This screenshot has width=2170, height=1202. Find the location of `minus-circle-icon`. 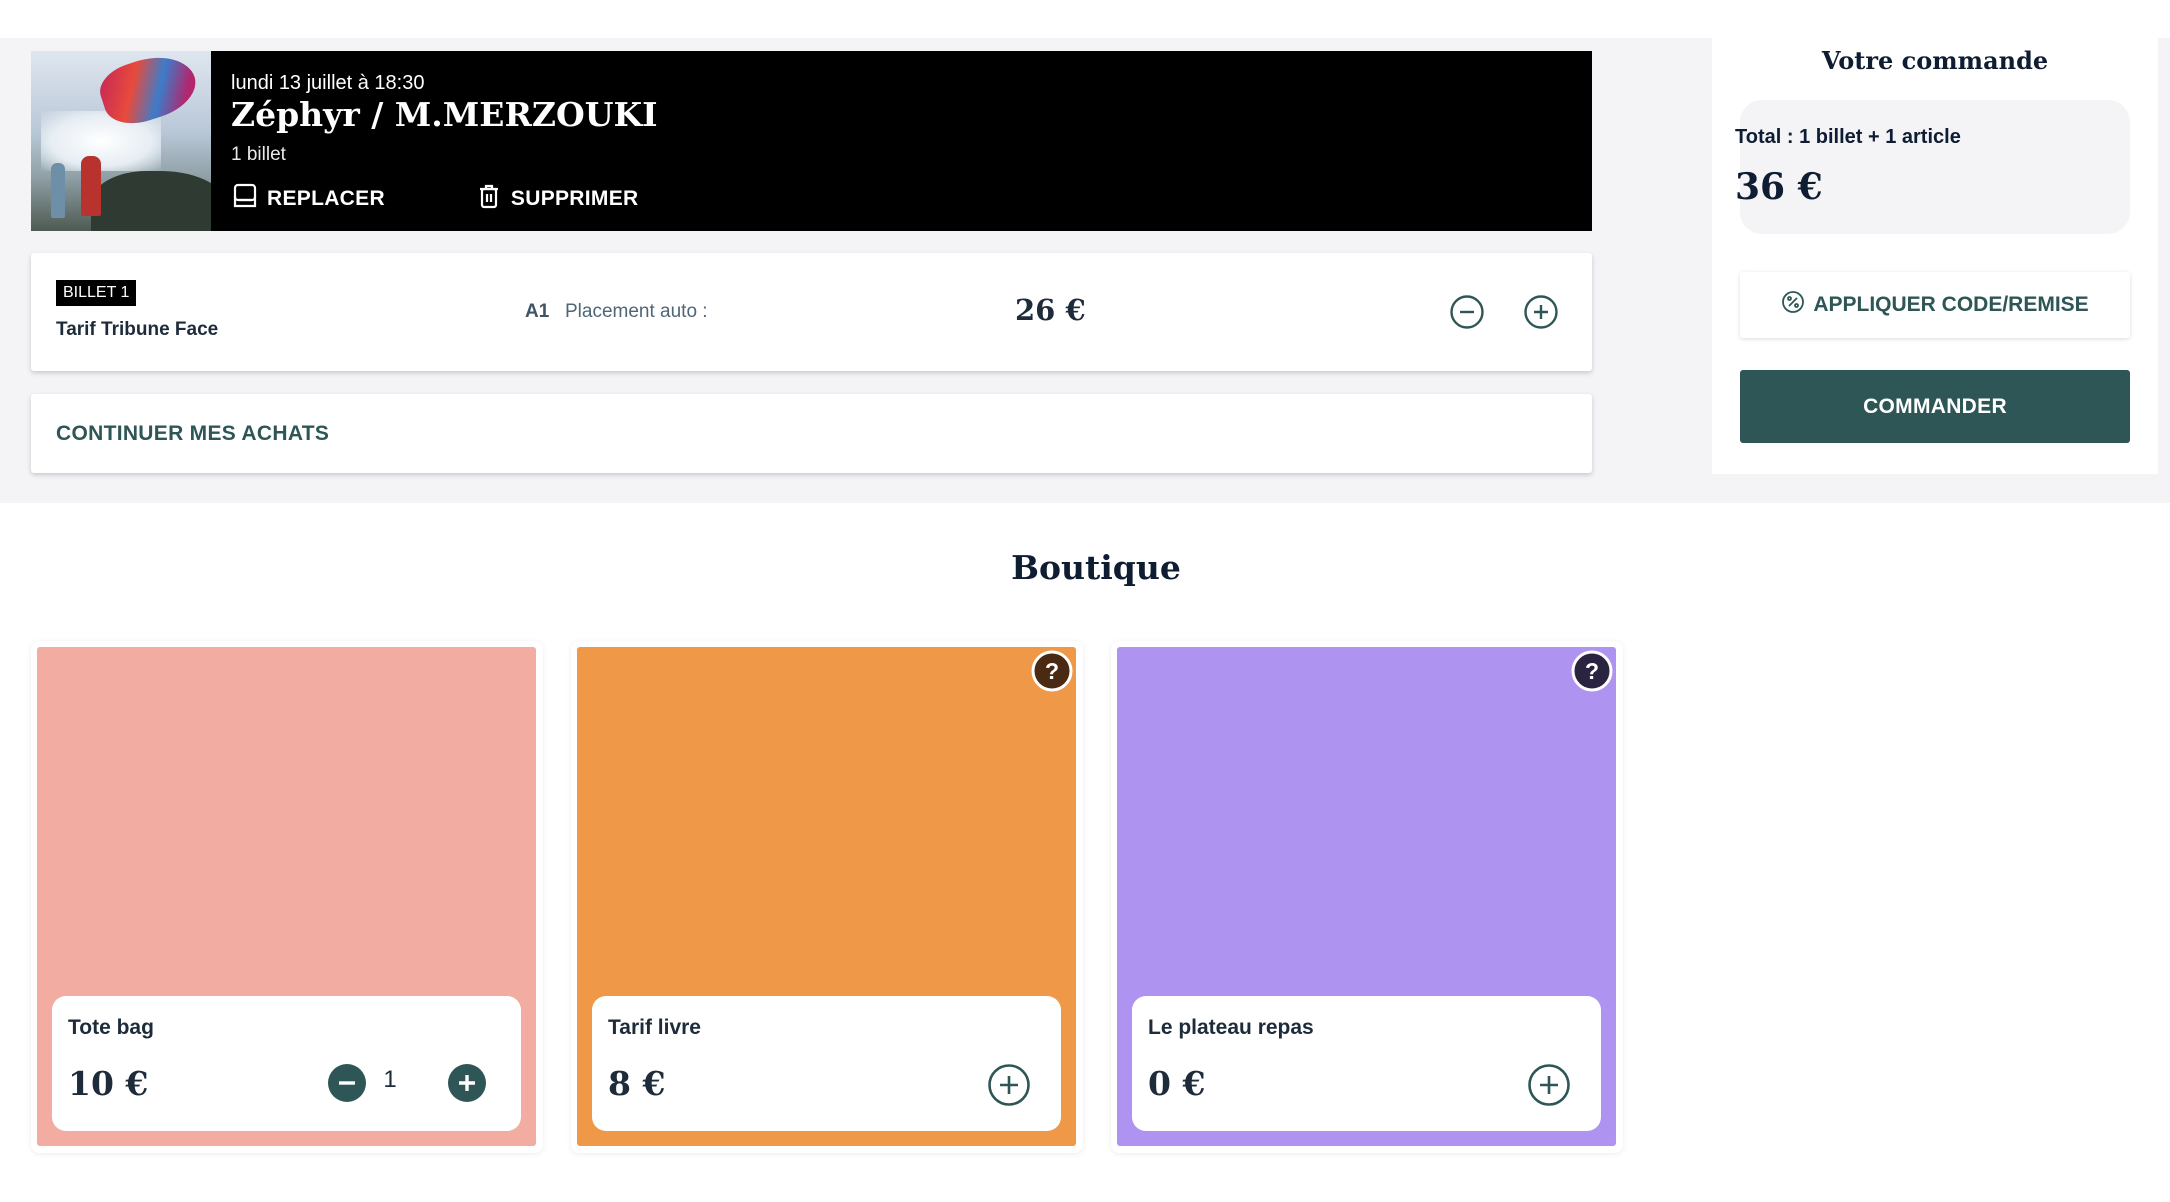

minus-circle-icon is located at coordinates (1467, 312).